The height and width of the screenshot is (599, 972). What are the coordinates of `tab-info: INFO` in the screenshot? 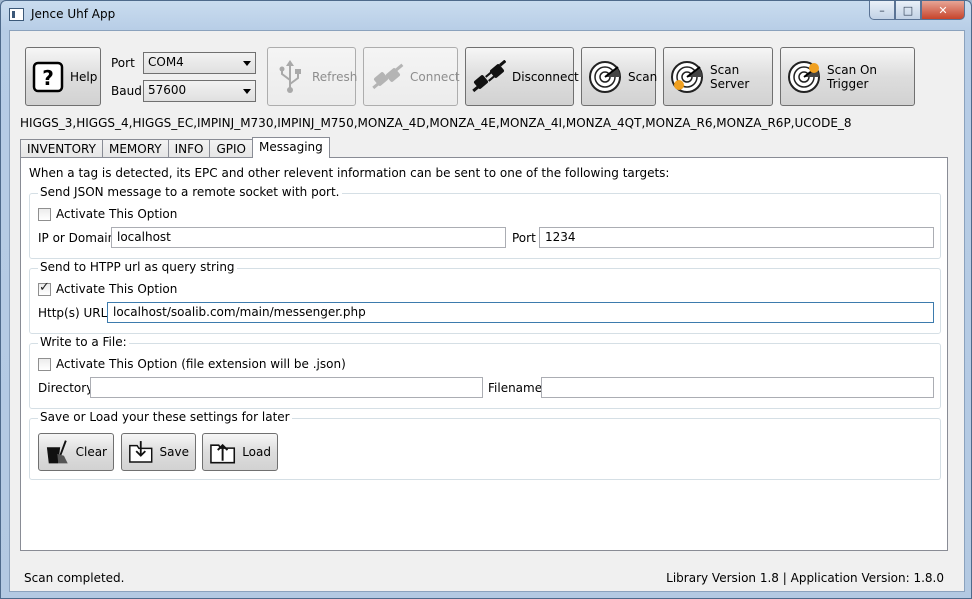 It's located at (189, 148).